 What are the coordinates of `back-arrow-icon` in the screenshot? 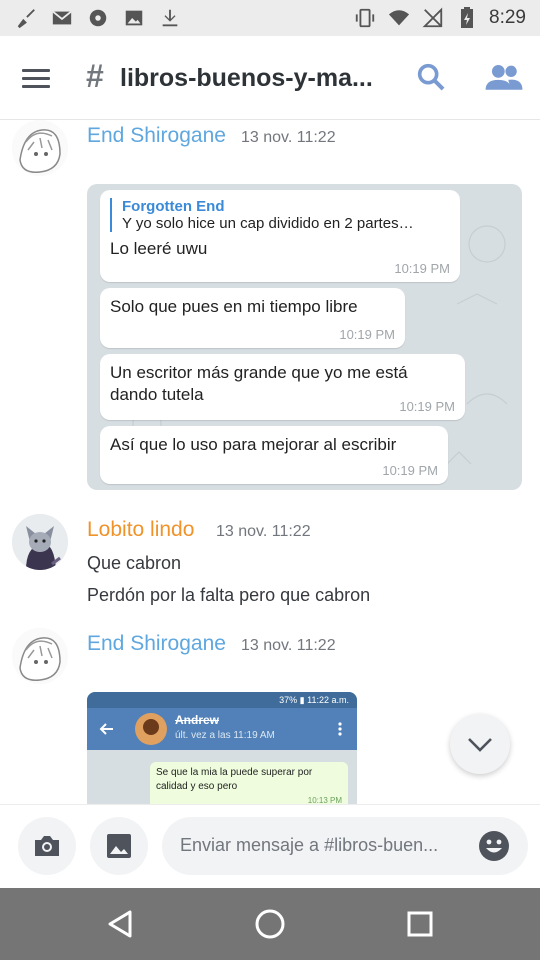 It's located at (106, 729).